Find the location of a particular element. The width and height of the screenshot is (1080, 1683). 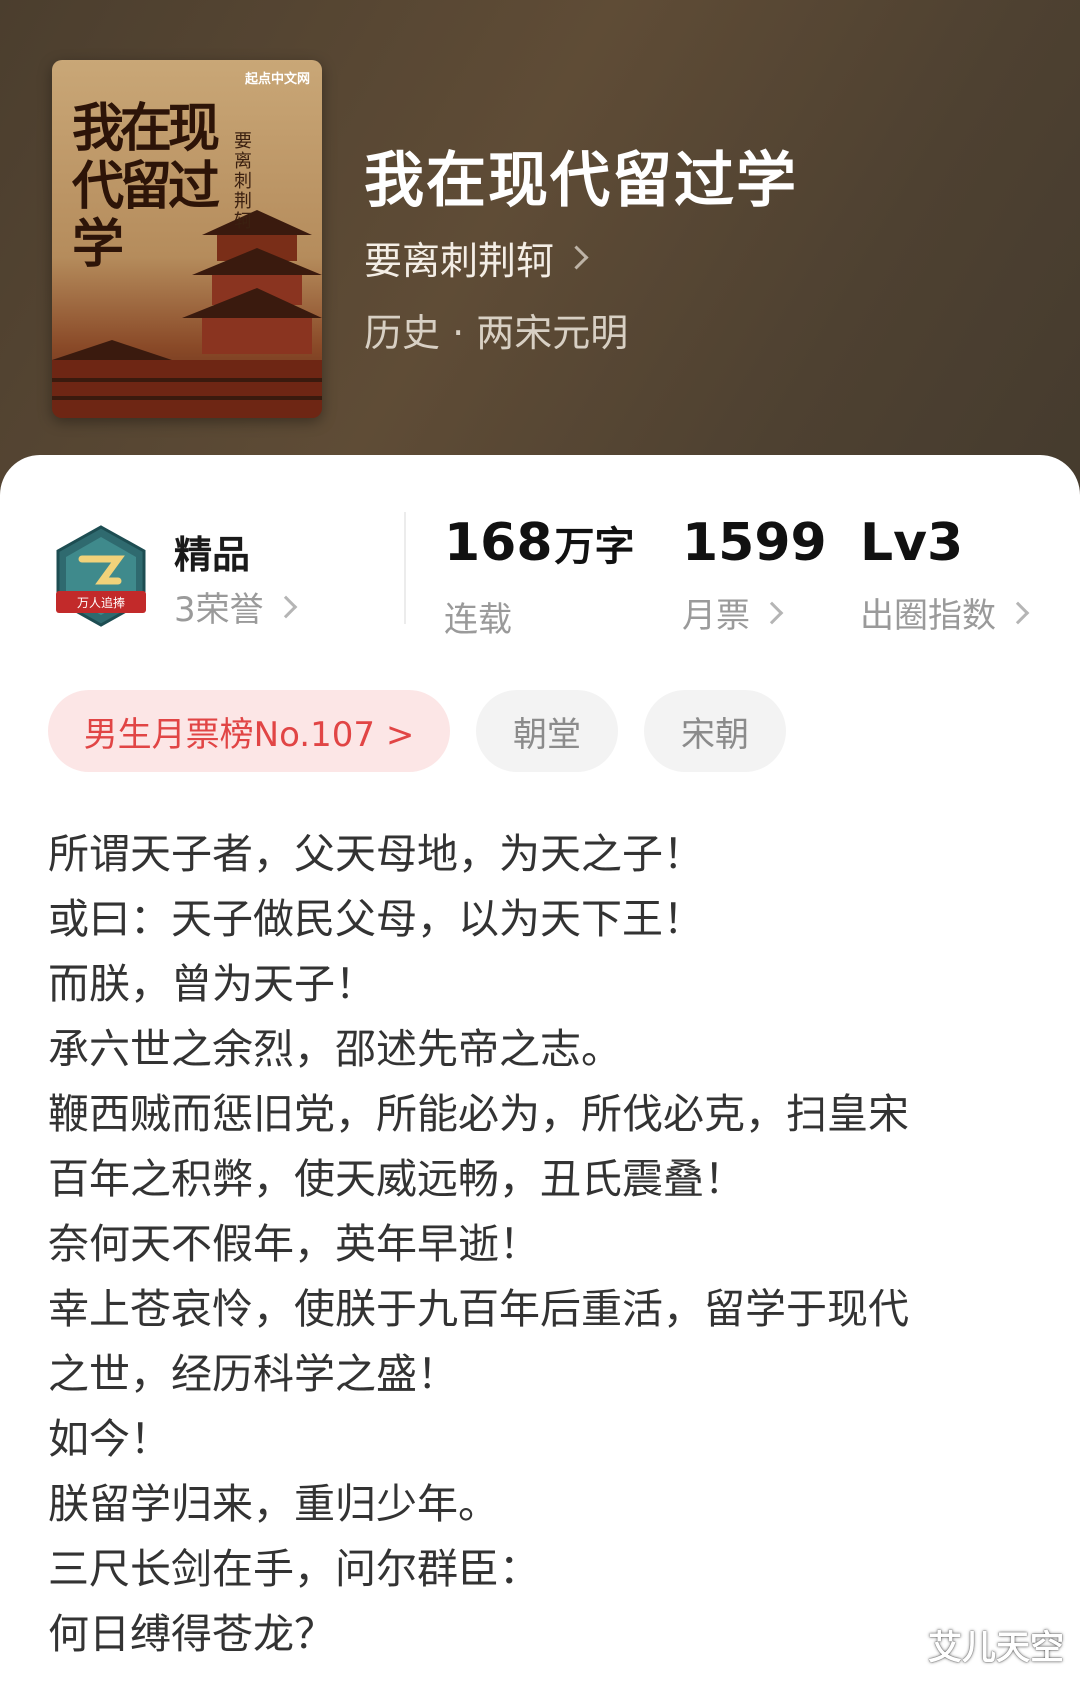

synopsis-line: 承六世之余烈，邵述先帝之志。 is located at coordinates (335, 1049).